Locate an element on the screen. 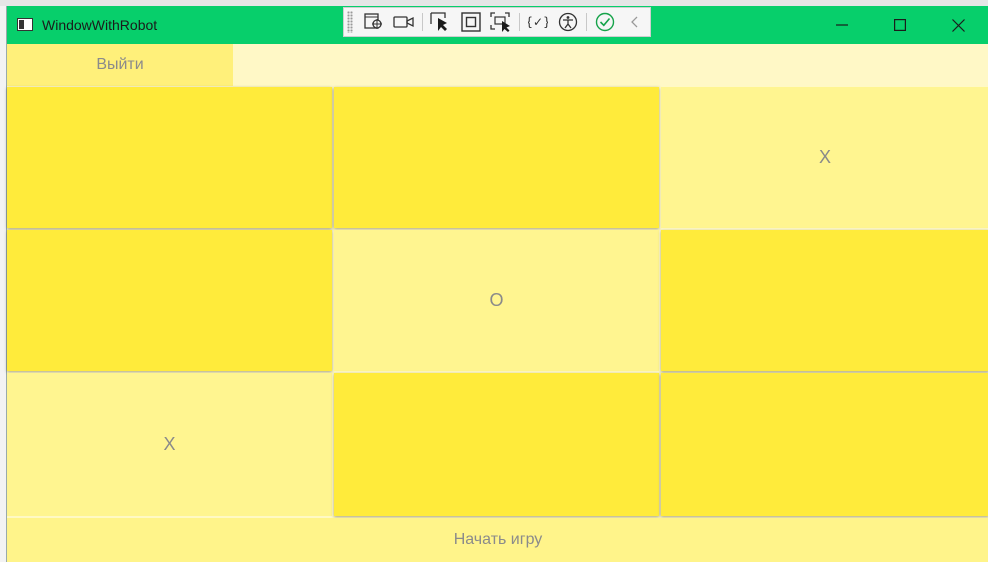 The height and width of the screenshot is (562, 988). maximize-icon is located at coordinates (900, 25).